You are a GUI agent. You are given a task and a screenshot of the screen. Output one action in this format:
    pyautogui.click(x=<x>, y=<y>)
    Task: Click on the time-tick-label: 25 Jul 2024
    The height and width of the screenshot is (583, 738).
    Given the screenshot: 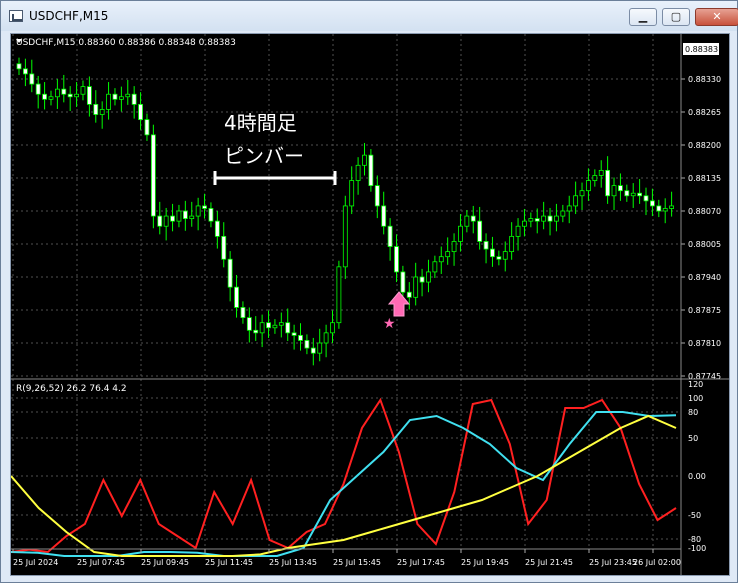 What is the action you would take?
    pyautogui.click(x=35, y=562)
    